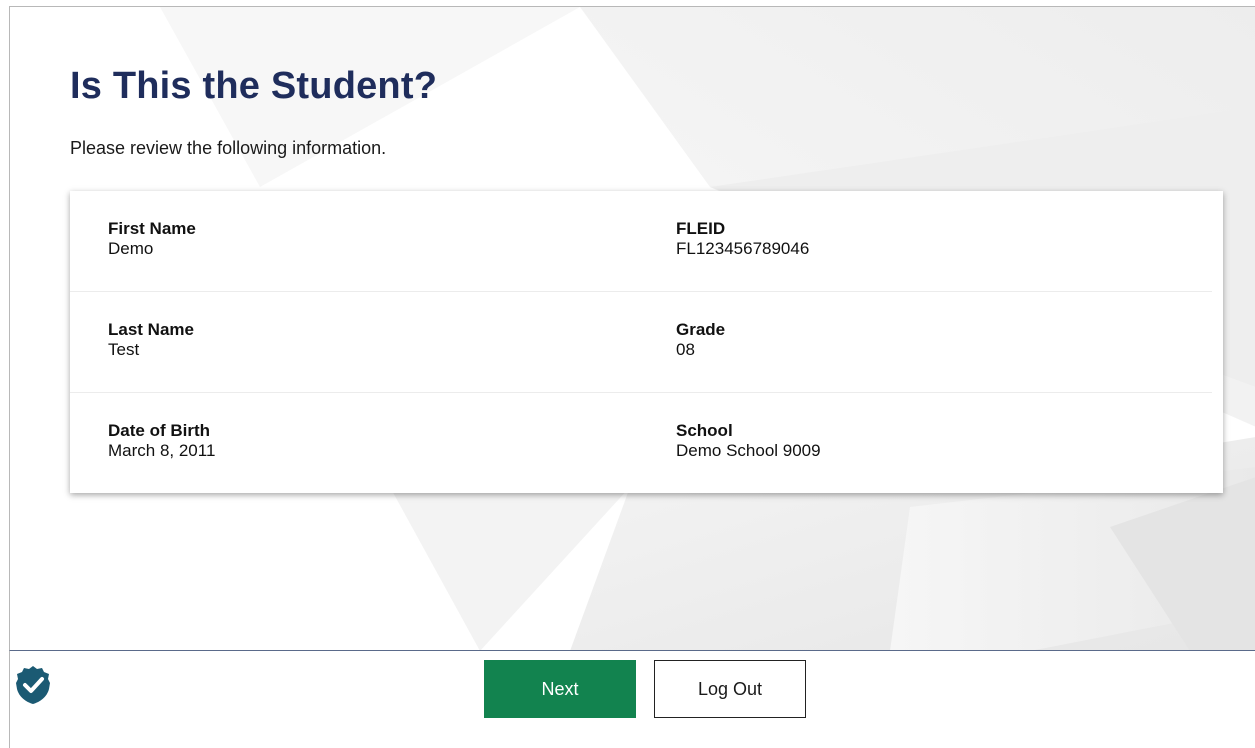  What do you see at coordinates (162, 450) in the screenshot?
I see `field-value: March 8, 2011` at bounding box center [162, 450].